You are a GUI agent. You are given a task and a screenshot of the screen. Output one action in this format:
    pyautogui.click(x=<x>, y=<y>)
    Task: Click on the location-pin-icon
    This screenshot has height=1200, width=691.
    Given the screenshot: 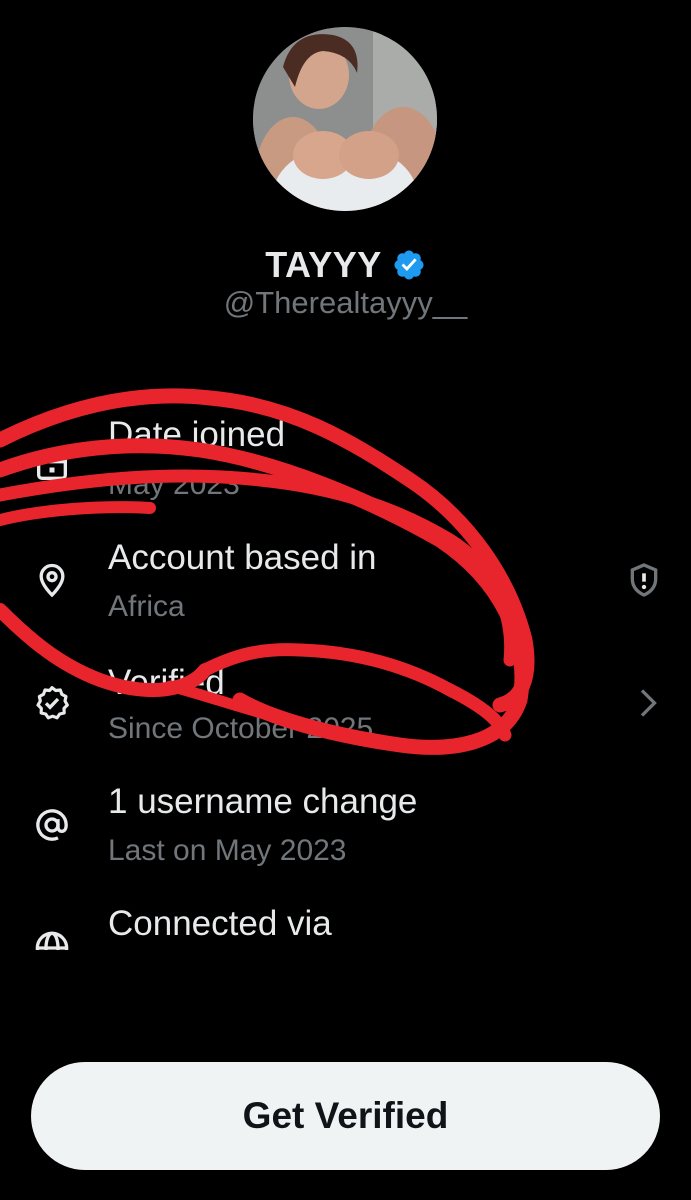 What is the action you would take?
    pyautogui.click(x=52, y=580)
    